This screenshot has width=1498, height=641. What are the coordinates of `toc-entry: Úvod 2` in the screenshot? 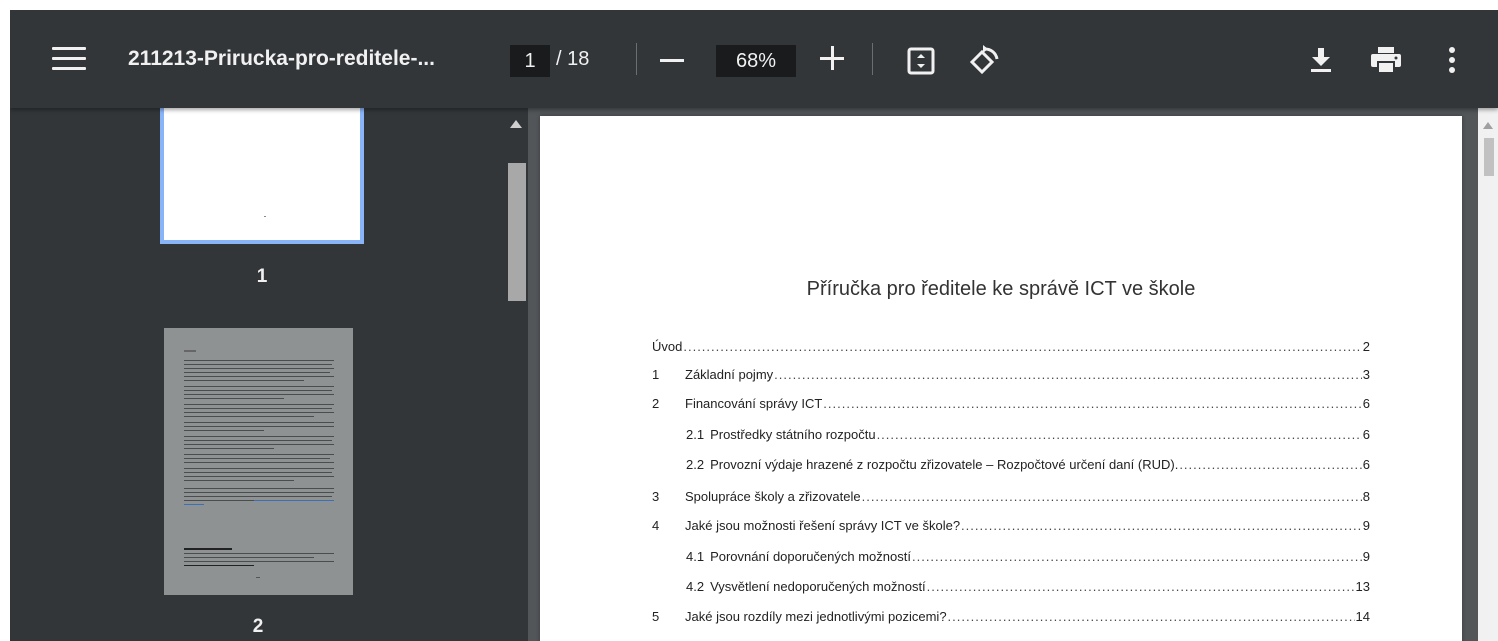 It's located at (1011, 349).